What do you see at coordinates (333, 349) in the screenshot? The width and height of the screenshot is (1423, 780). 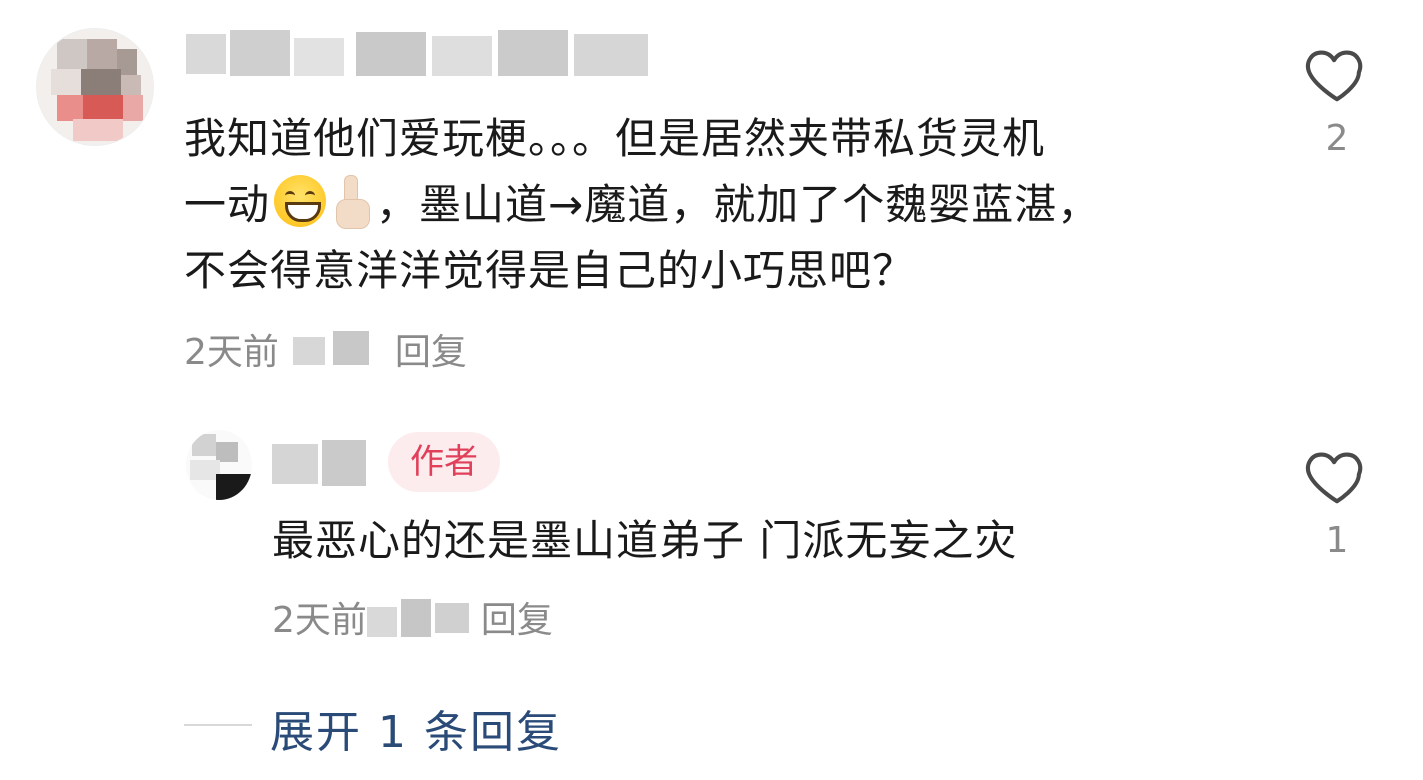 I see `location-blurred` at bounding box center [333, 349].